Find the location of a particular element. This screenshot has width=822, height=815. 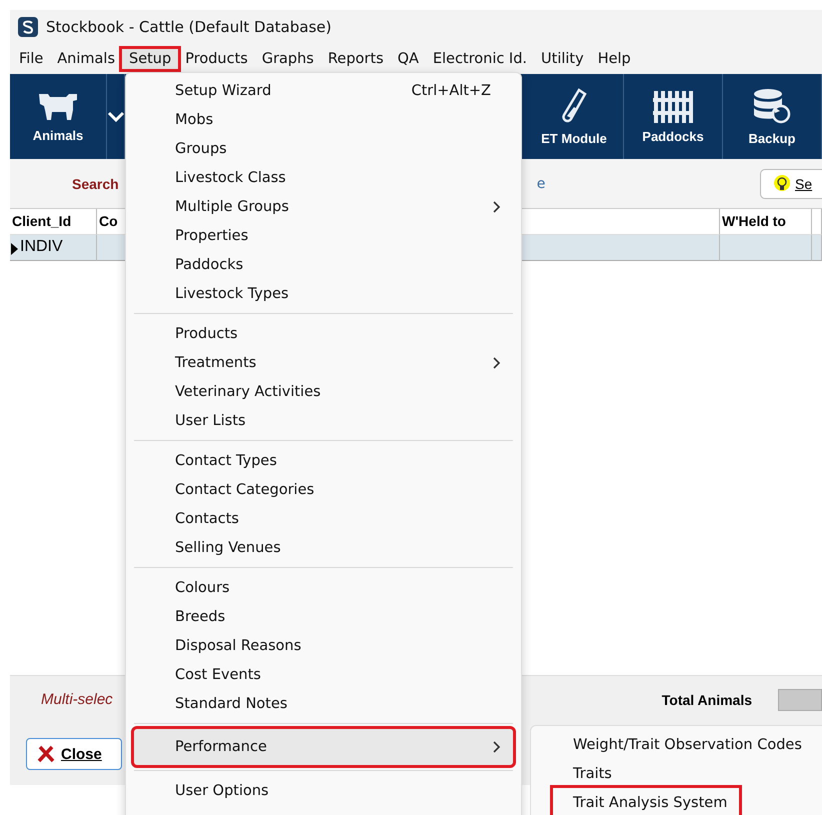

menu-item: File is located at coordinates (31, 59).